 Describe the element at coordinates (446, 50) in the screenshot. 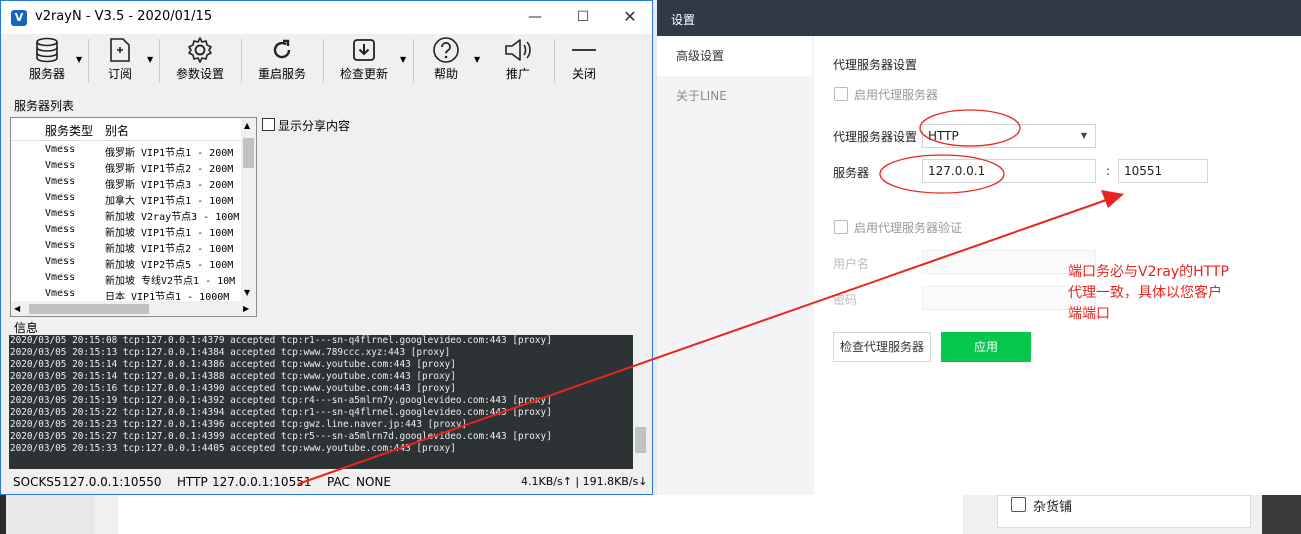

I see `help-icon` at that location.